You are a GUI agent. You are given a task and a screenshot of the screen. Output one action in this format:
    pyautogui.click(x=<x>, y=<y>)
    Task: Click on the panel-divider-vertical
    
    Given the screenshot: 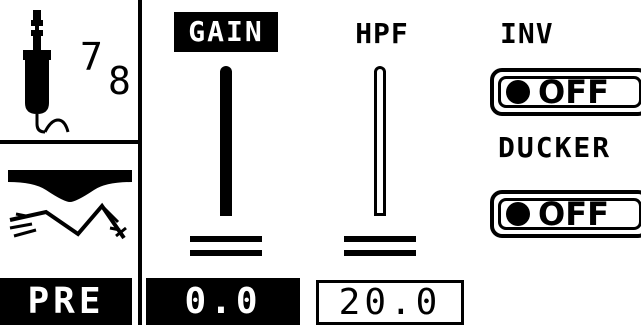 What is the action you would take?
    pyautogui.click(x=140, y=162)
    